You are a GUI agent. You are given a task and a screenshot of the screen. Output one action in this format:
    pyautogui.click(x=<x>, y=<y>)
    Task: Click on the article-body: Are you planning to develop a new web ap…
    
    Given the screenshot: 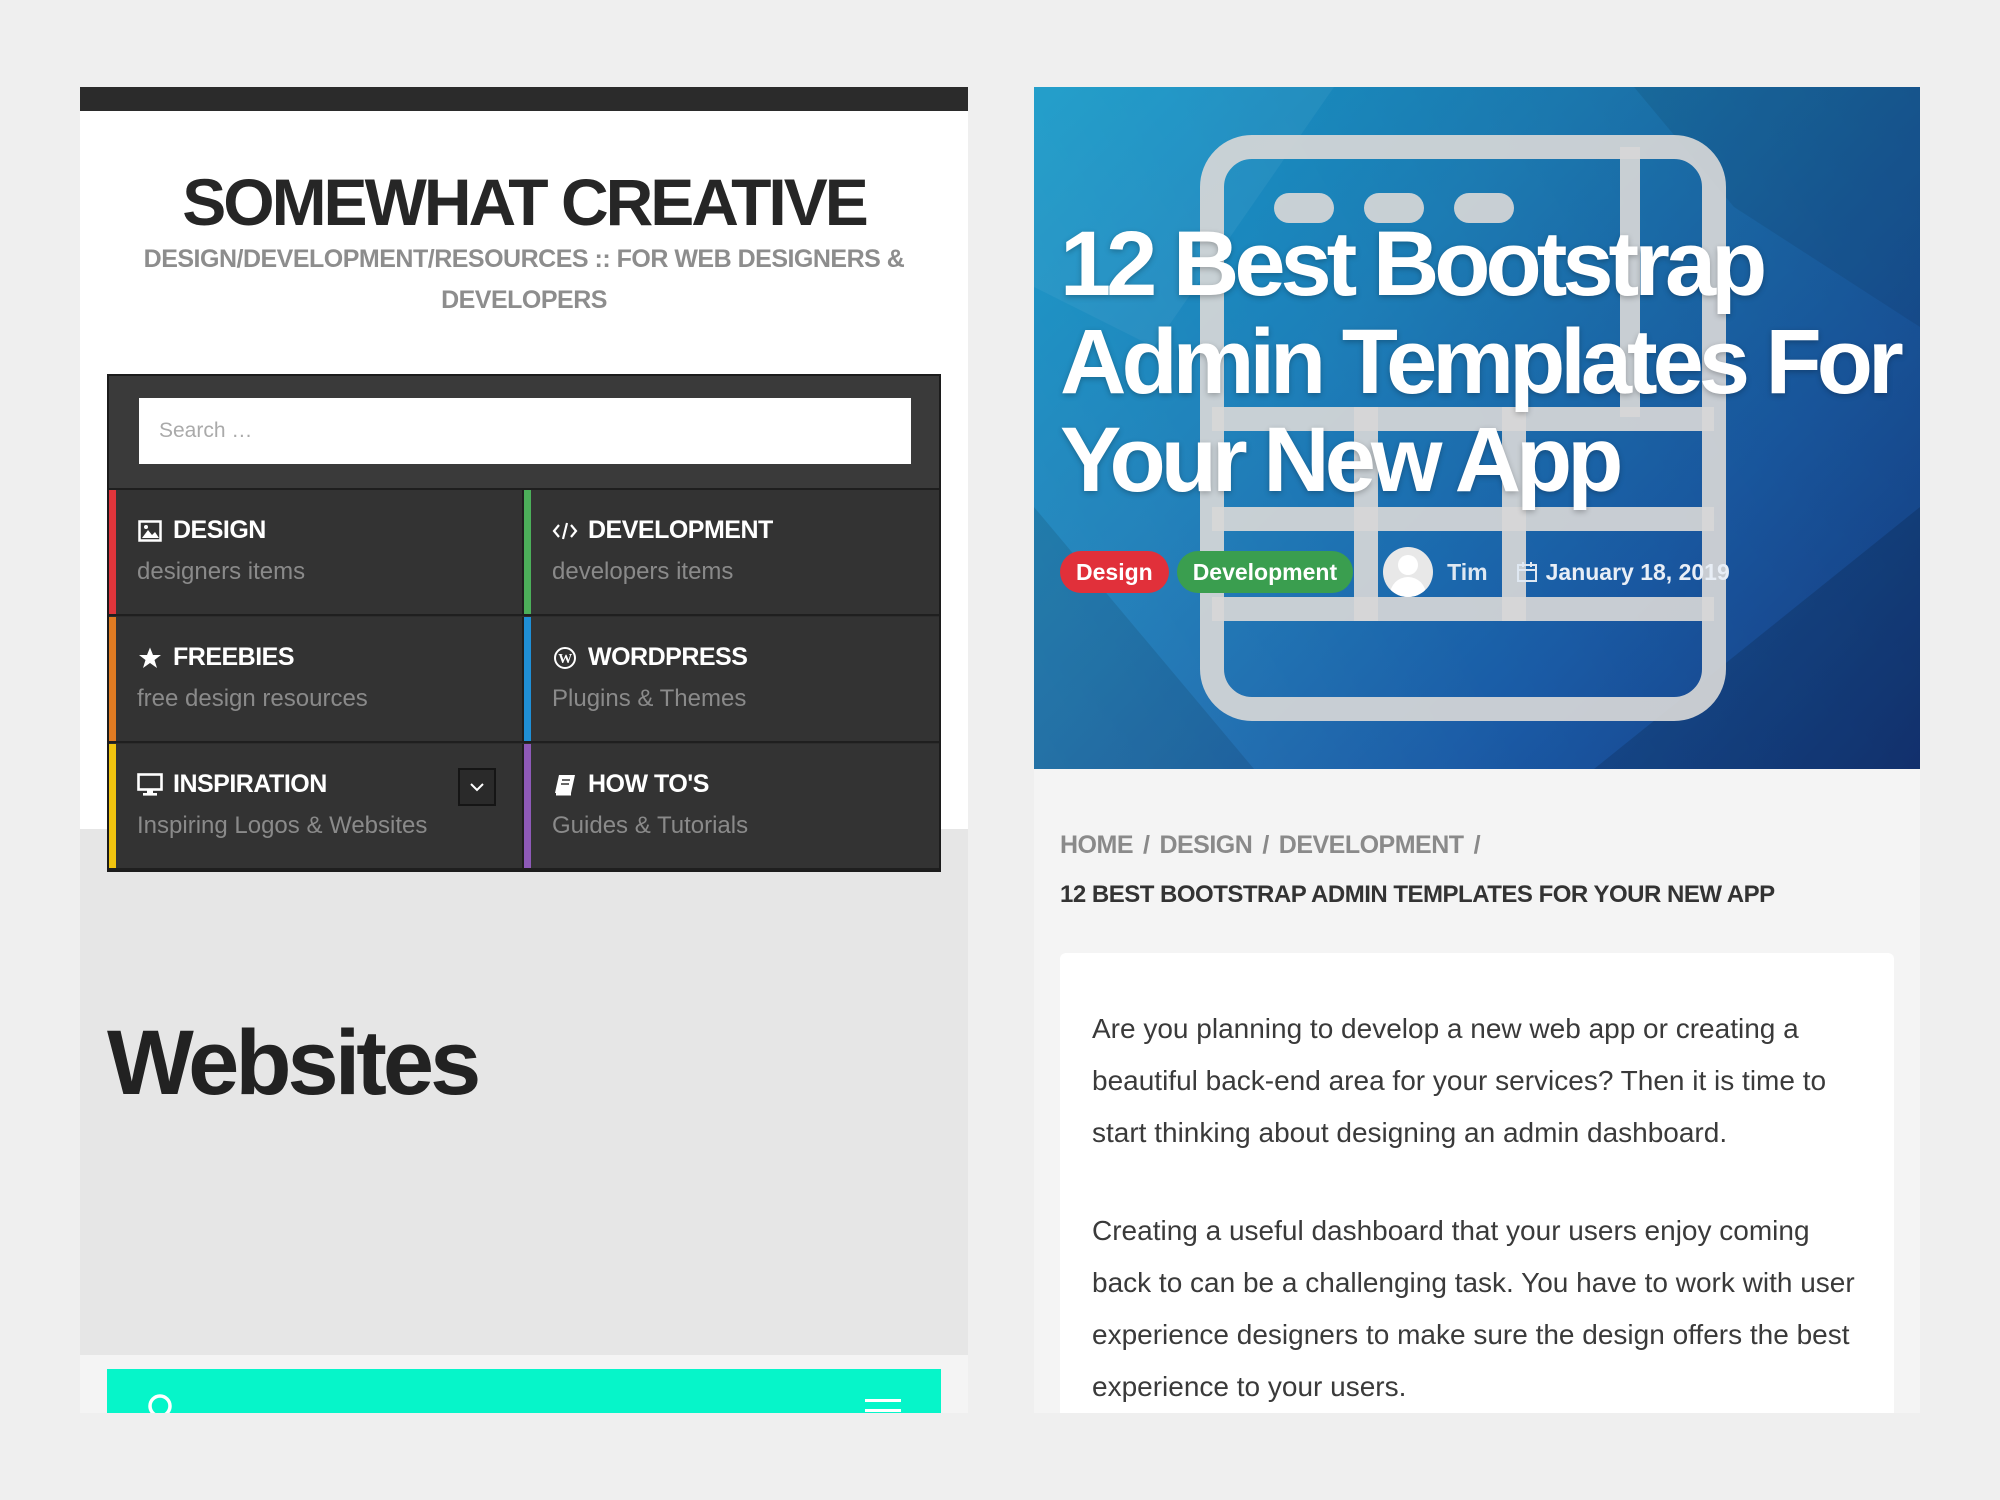 What is the action you would take?
    pyautogui.click(x=1477, y=1183)
    